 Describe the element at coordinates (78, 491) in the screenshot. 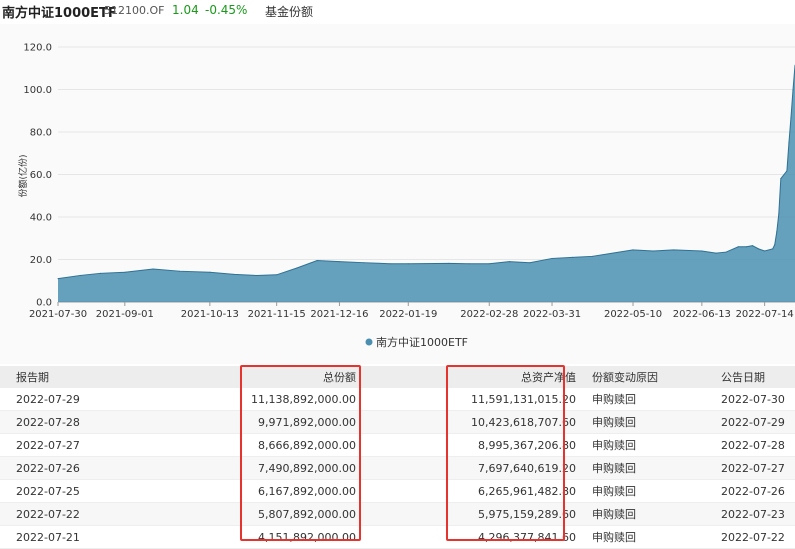

I see `cell-report-date: 2022-07-25` at that location.